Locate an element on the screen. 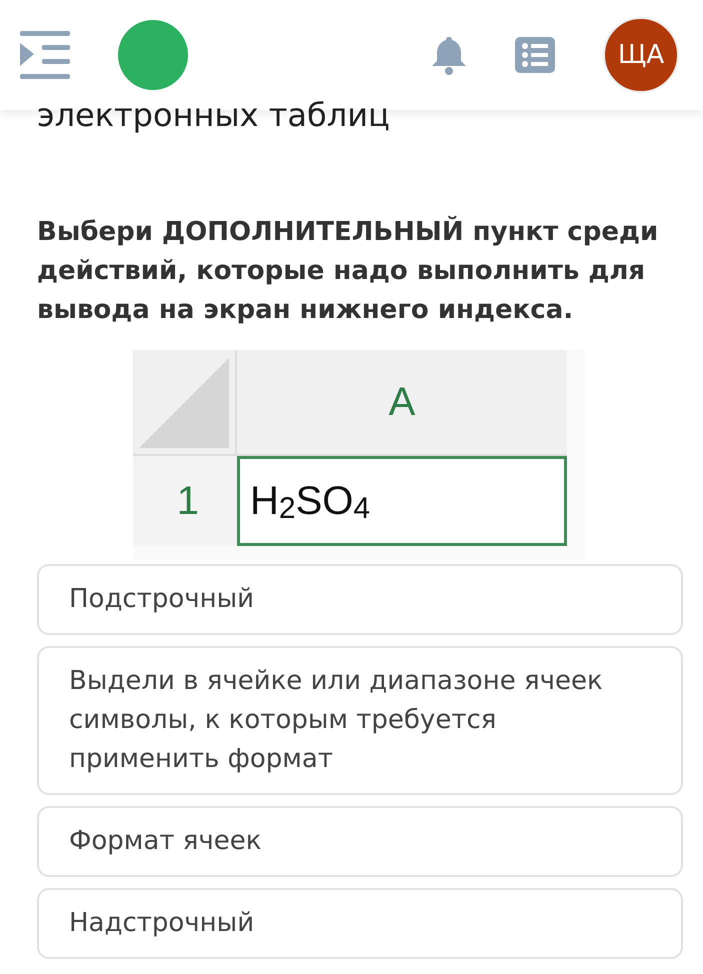 The height and width of the screenshot is (974, 703). answer-option: Надстрочный is located at coordinates (360, 924).